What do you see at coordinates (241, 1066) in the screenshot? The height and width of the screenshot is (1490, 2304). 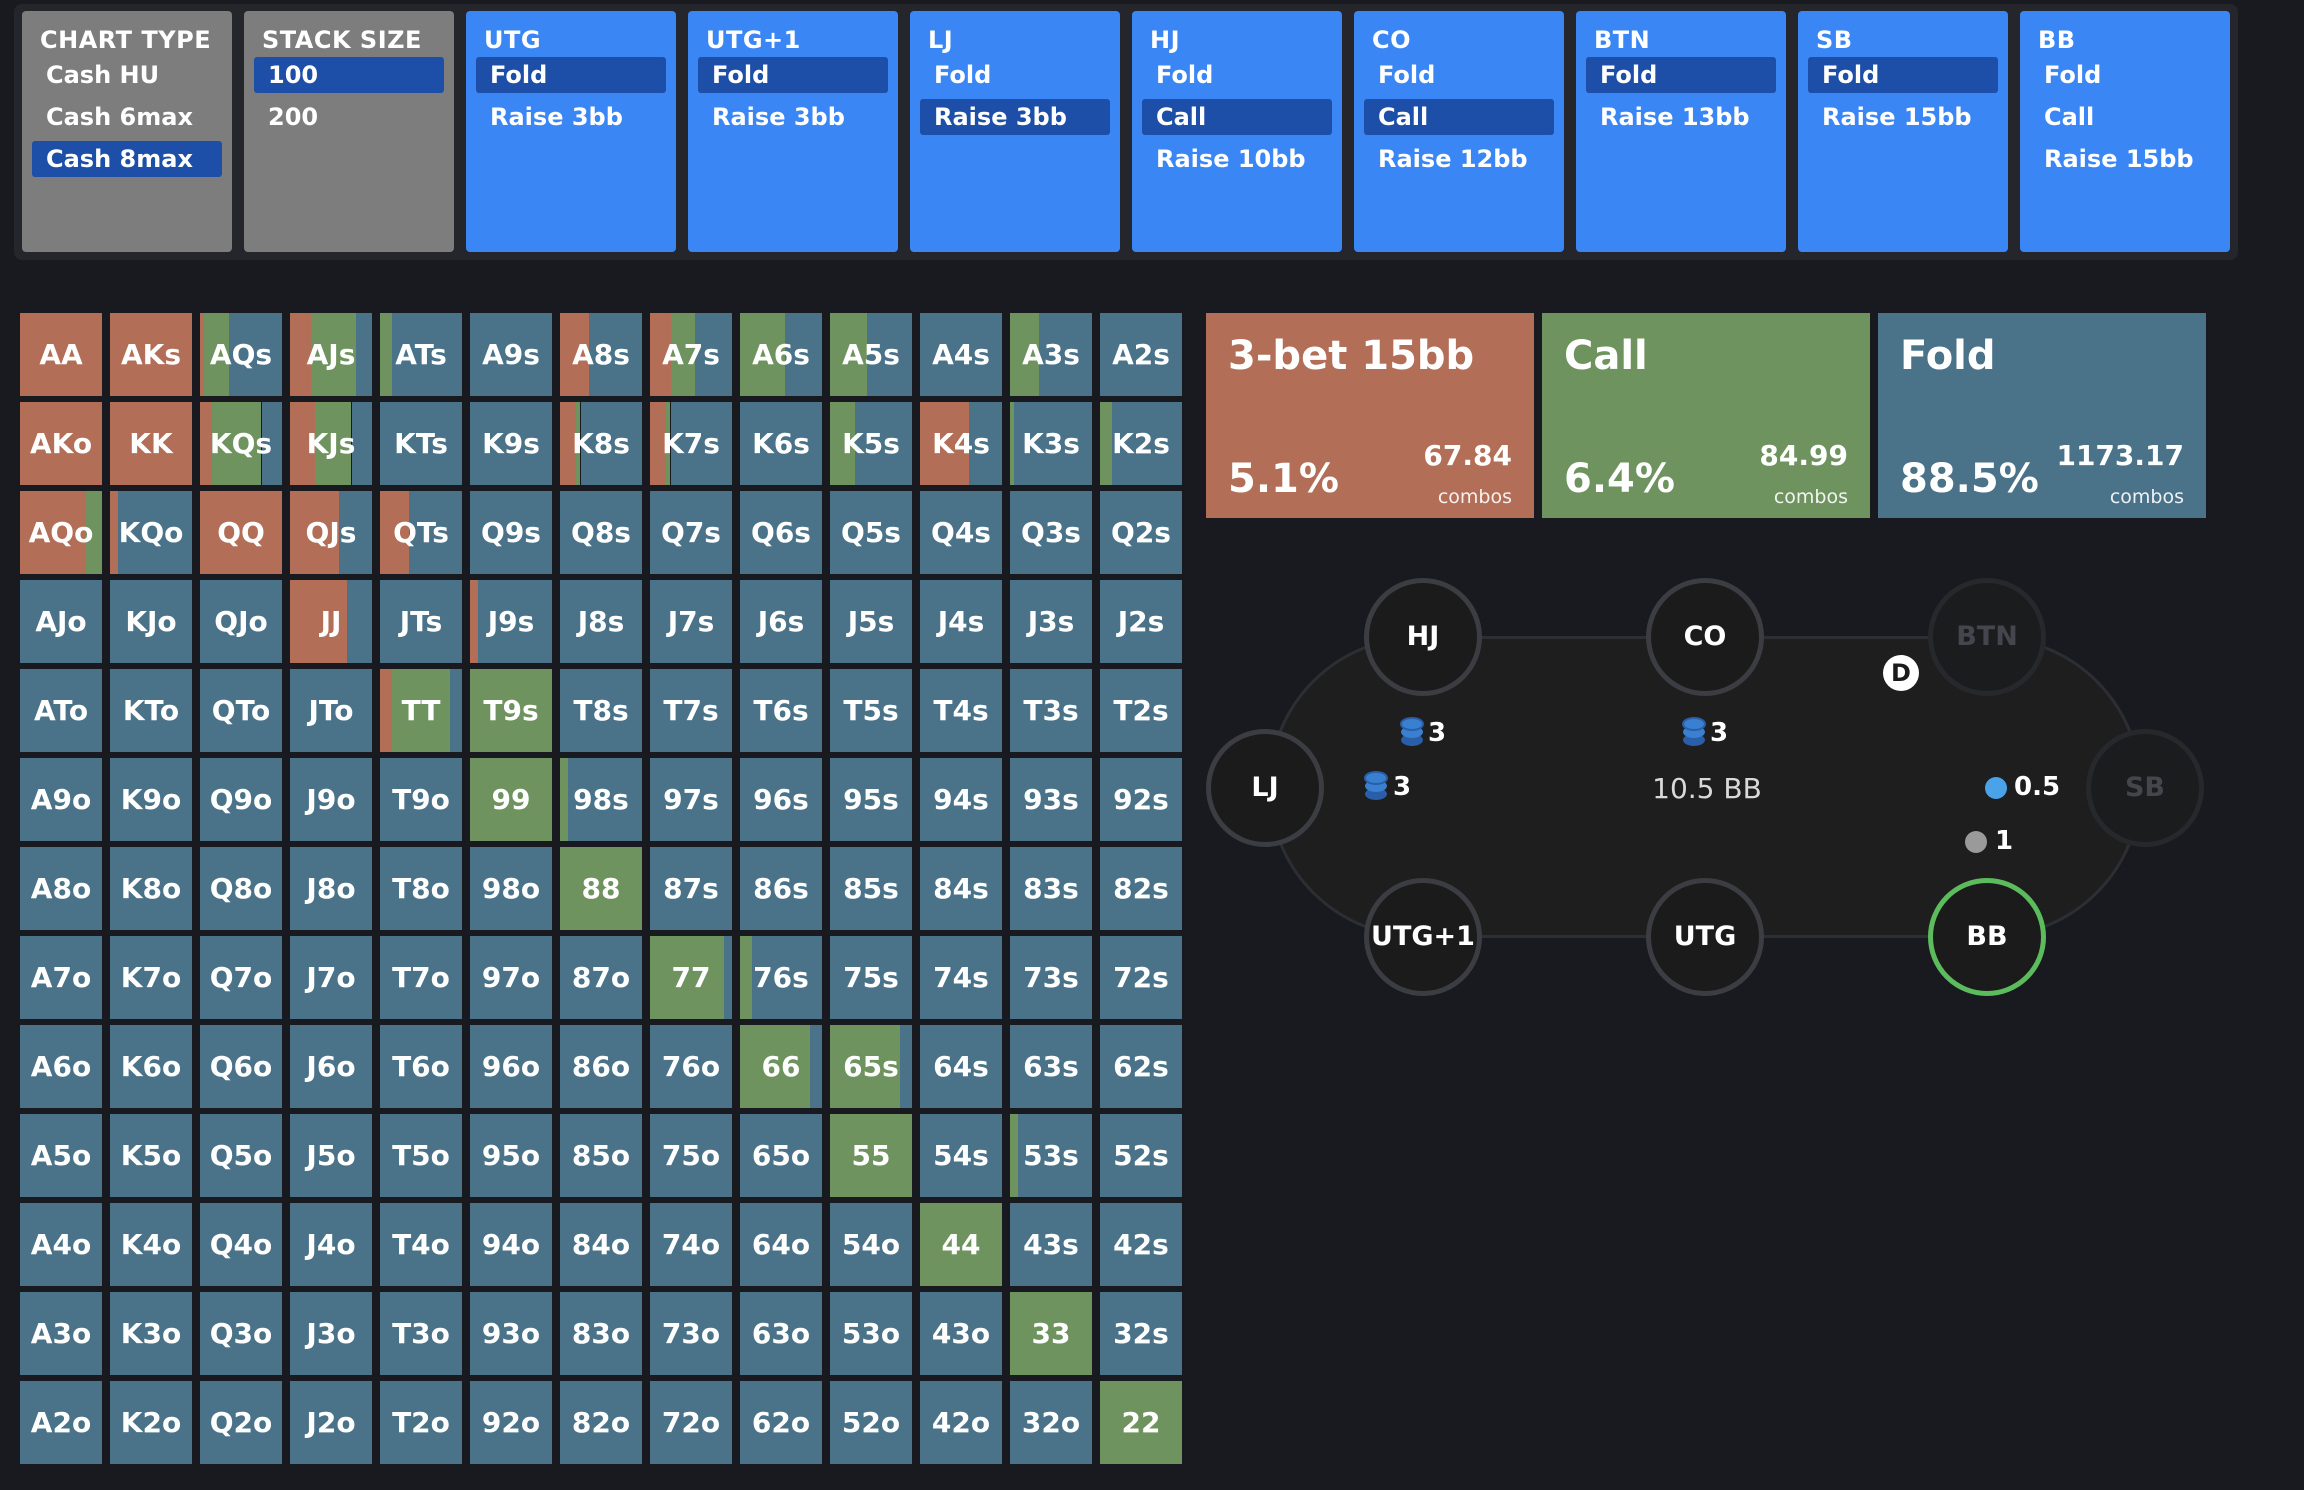 I see `hand-cell: Q6o` at bounding box center [241, 1066].